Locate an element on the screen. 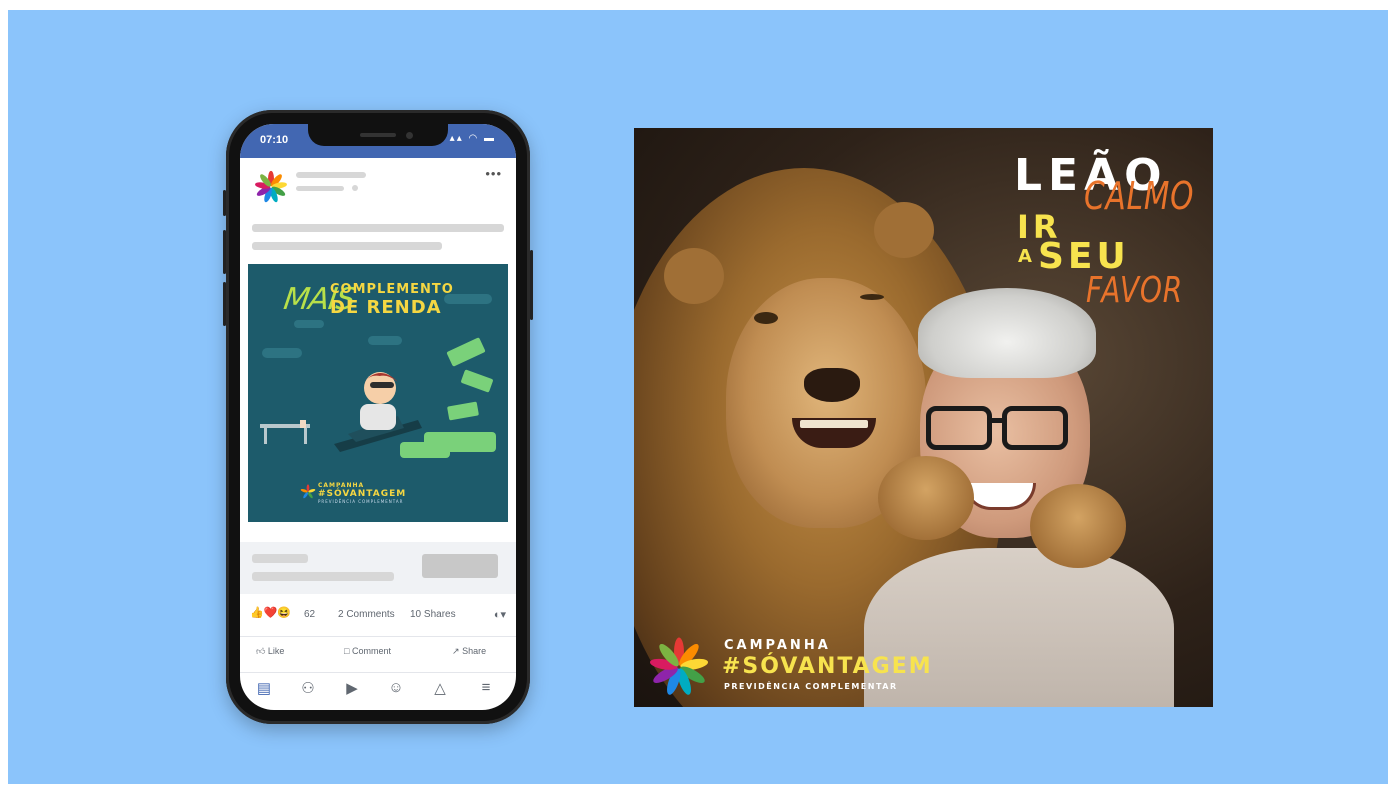 Image resolution: width=1394 pixels, height=790 pixels. poster-headline-calmo: CALMO is located at coordinates (1139, 196).